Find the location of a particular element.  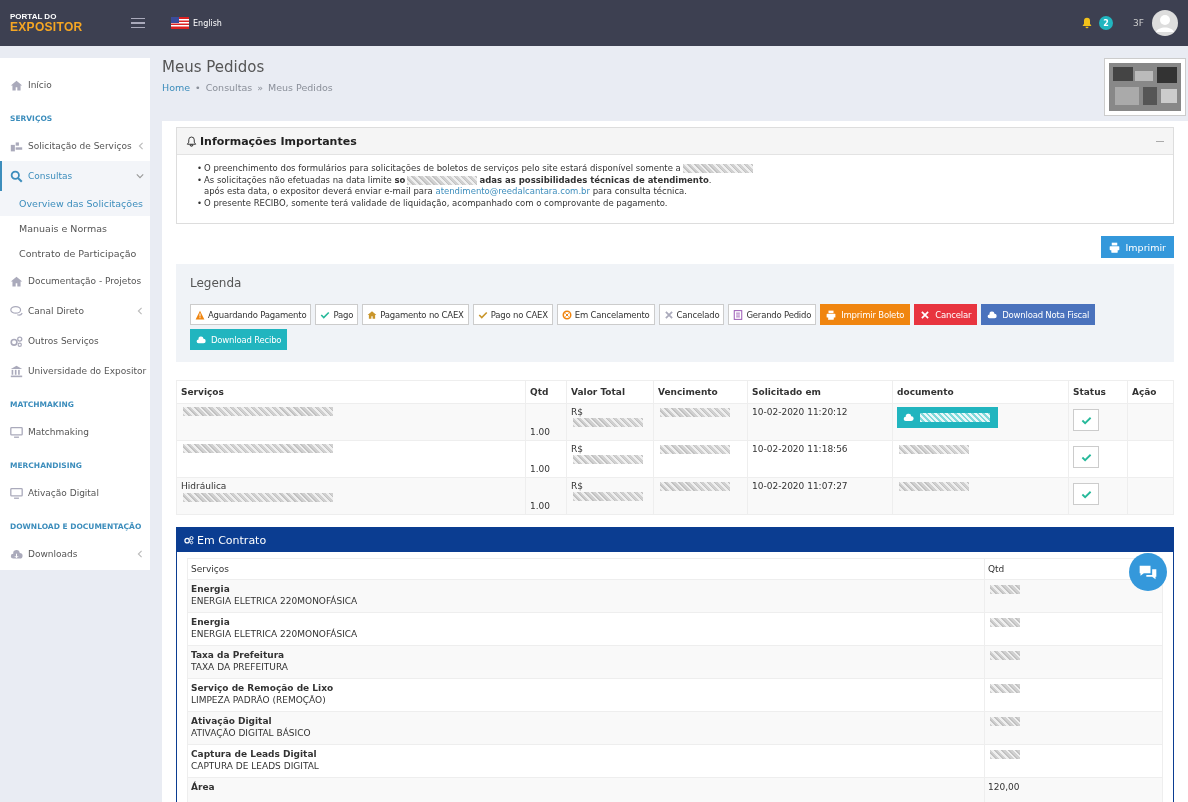

legend-button: Download Nota Fiscal is located at coordinates (1038, 314).